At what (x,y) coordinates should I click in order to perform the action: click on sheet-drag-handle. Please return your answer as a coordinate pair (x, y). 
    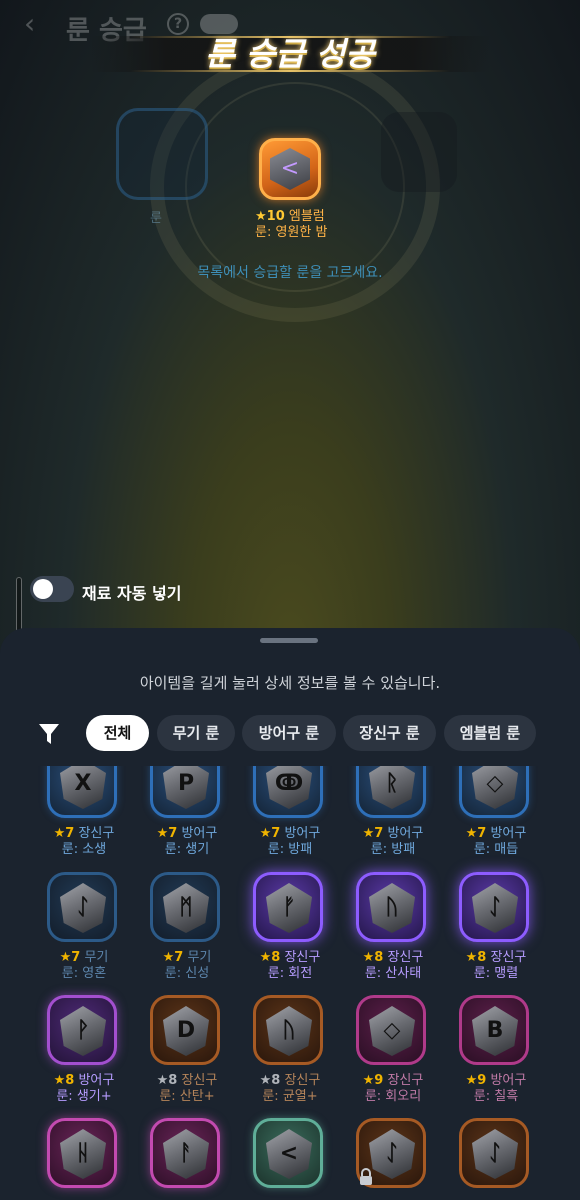
    Looking at the image, I should click on (289, 640).